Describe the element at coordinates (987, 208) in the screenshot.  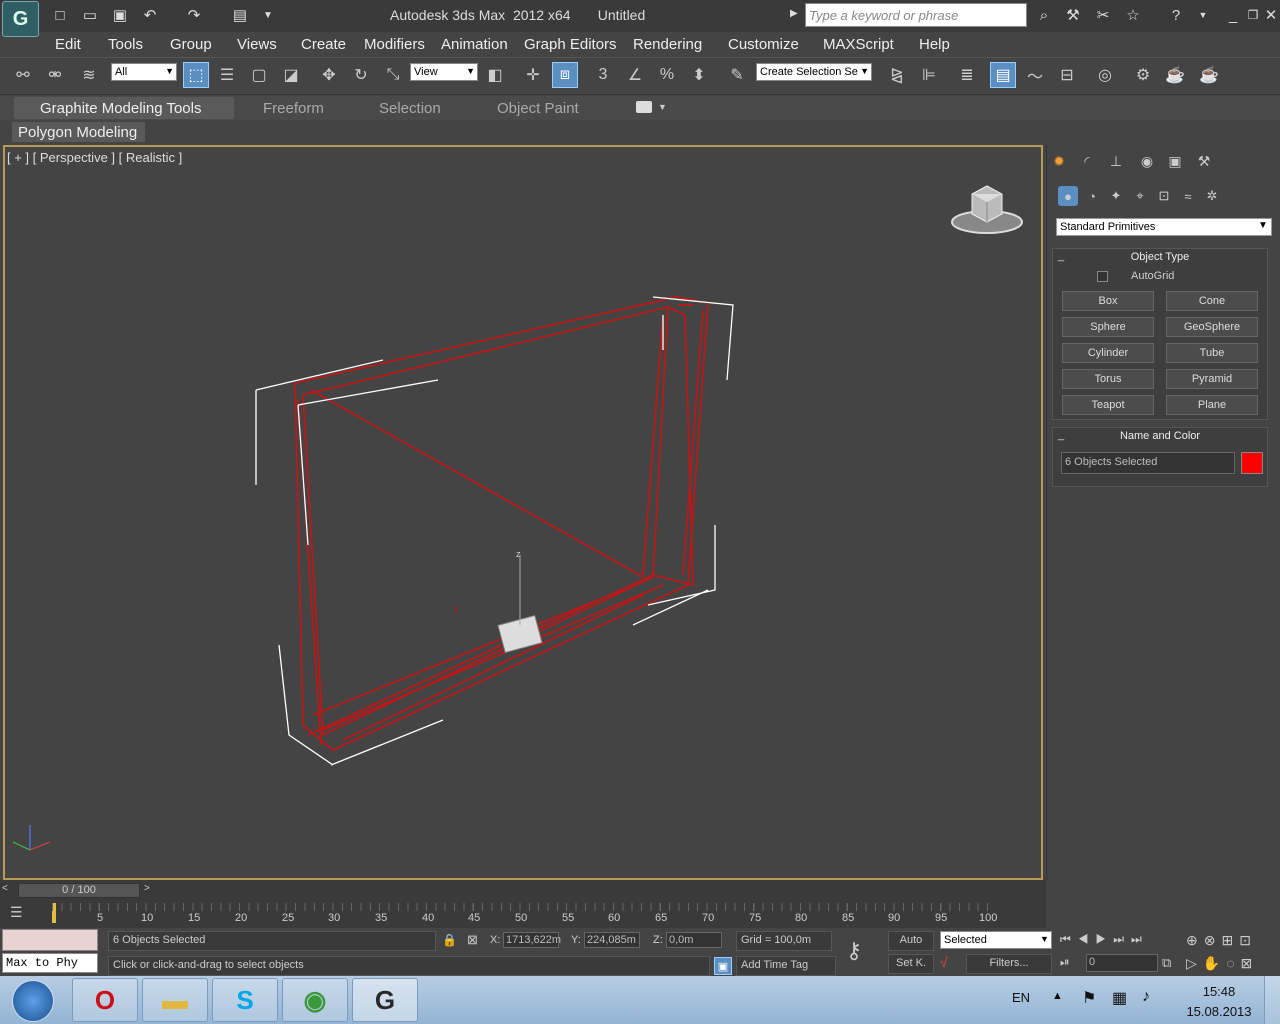
I see `viewcube` at that location.